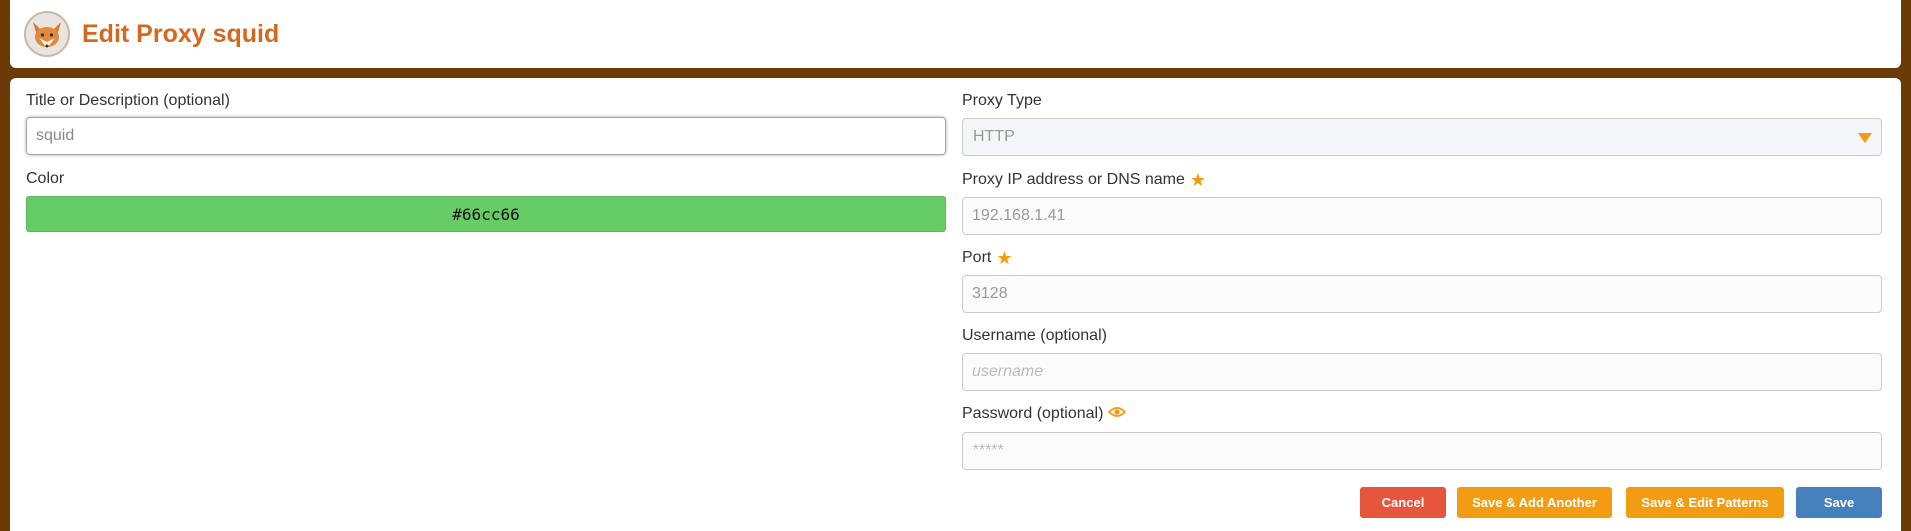  Describe the element at coordinates (486, 214) in the screenshot. I see `color-picker: #66cc66` at that location.